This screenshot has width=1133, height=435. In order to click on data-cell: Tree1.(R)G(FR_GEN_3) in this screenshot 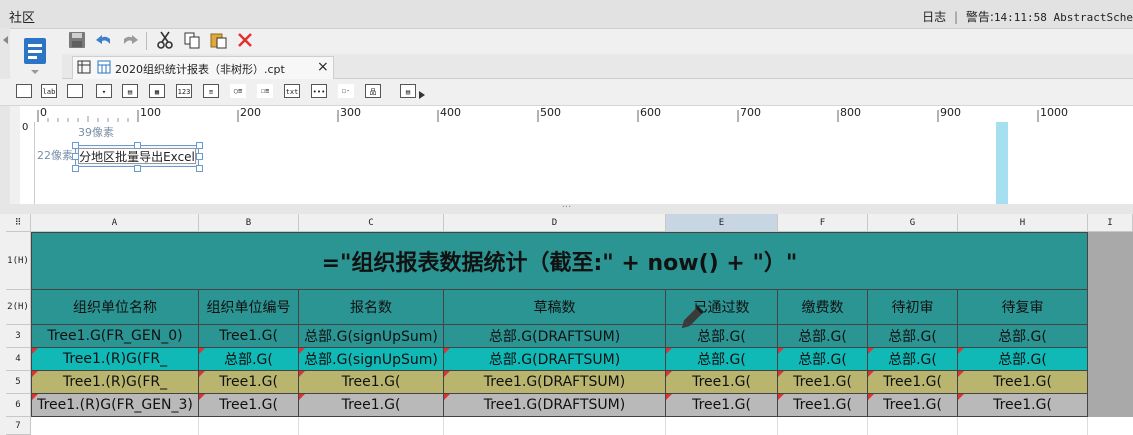, I will do `click(115, 405)`.